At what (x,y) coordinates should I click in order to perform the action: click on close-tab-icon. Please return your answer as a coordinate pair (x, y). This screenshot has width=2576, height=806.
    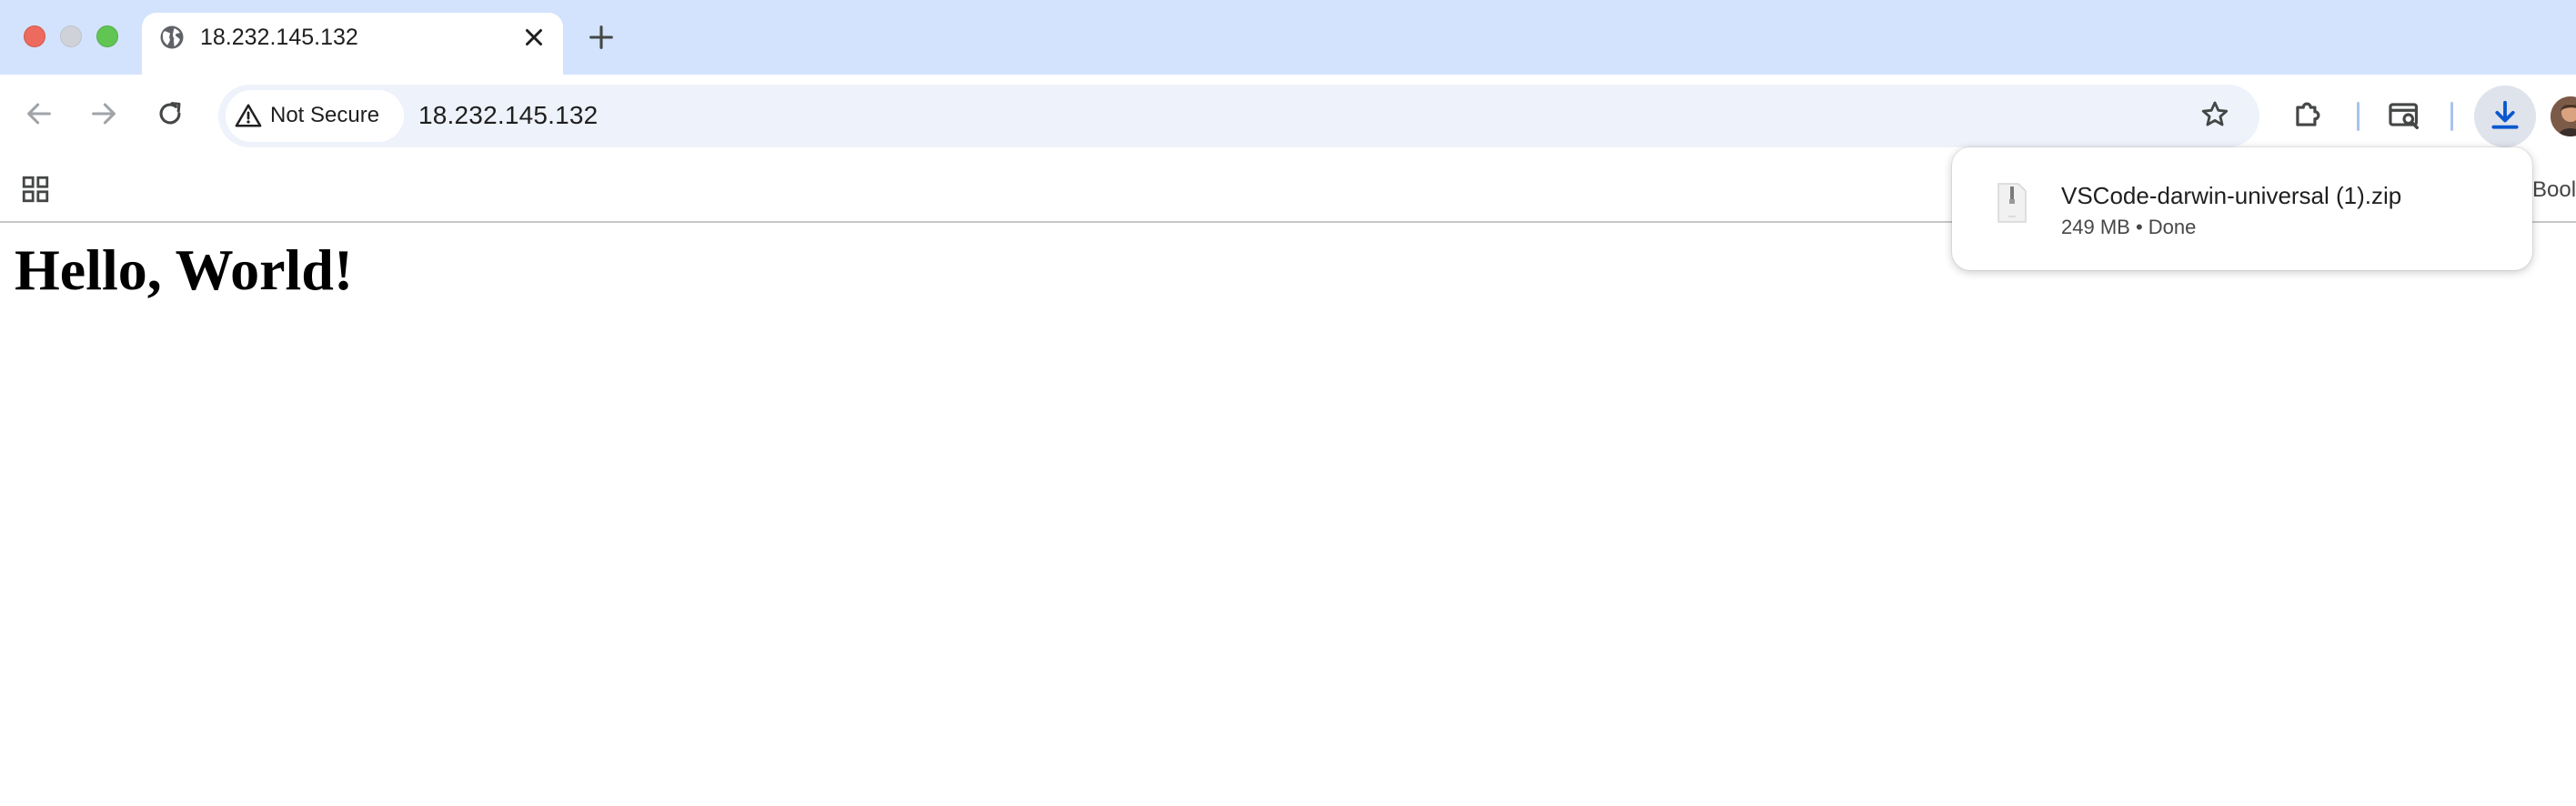
    Looking at the image, I should click on (534, 37).